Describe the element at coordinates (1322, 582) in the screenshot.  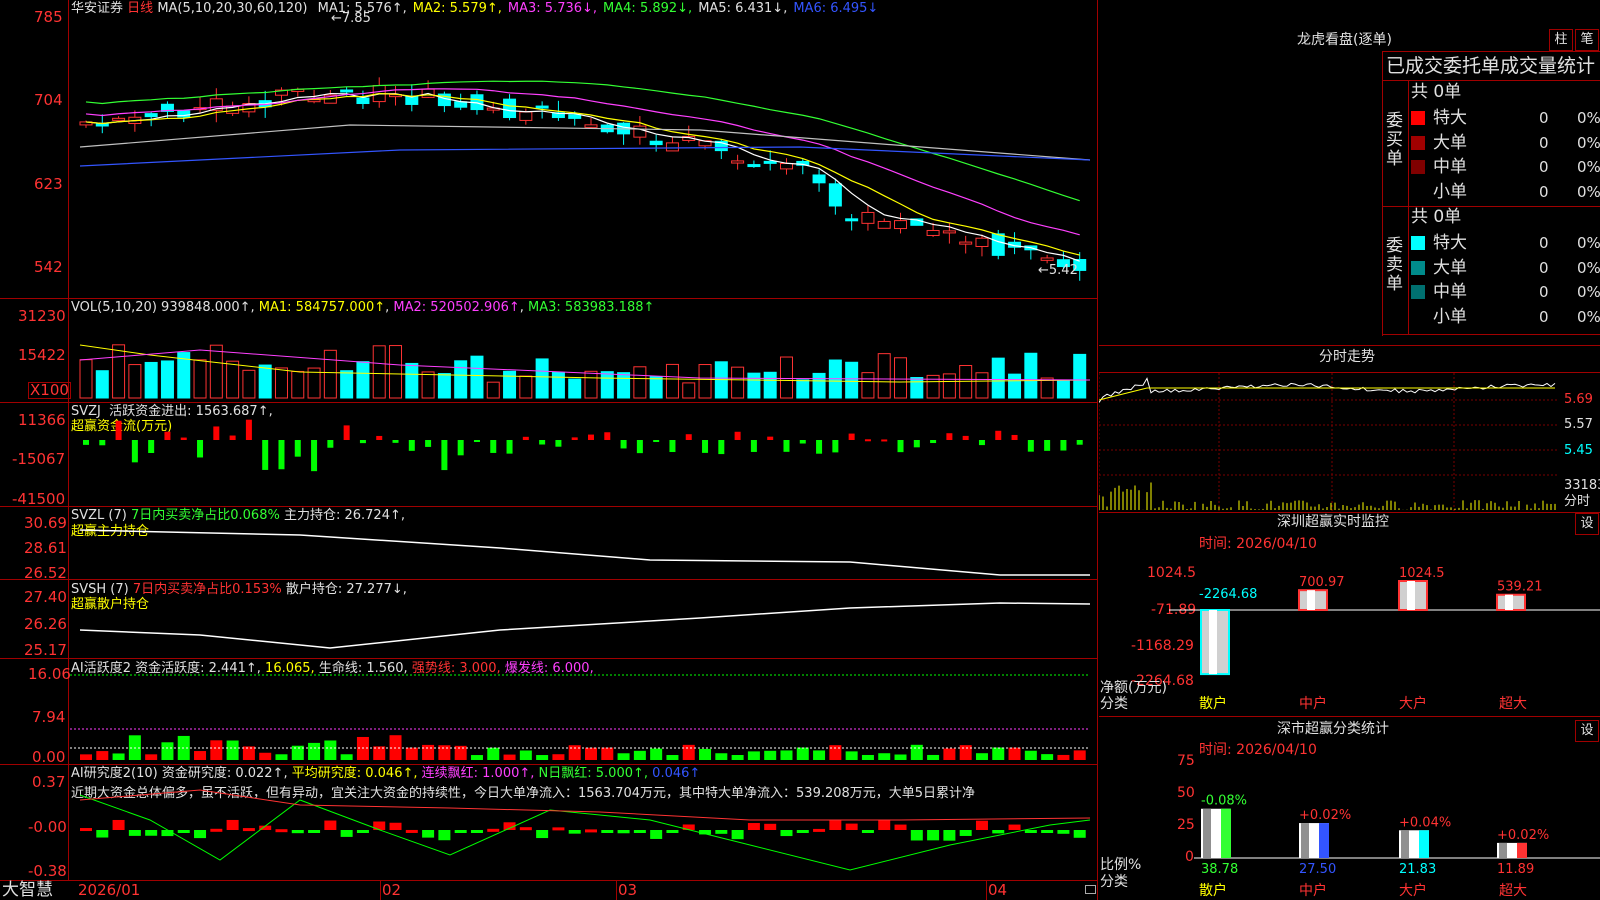
I see `monitor-value-label: 700.97` at that location.